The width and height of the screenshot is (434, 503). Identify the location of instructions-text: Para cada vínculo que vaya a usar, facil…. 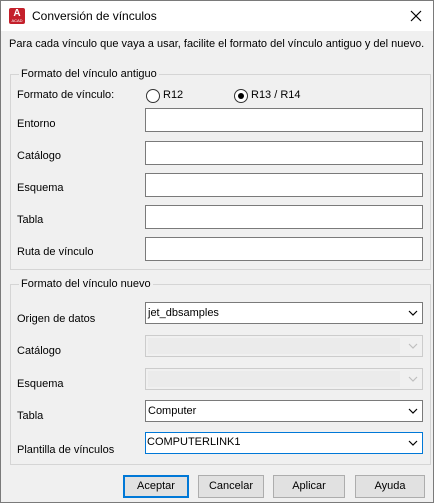
(217, 44).